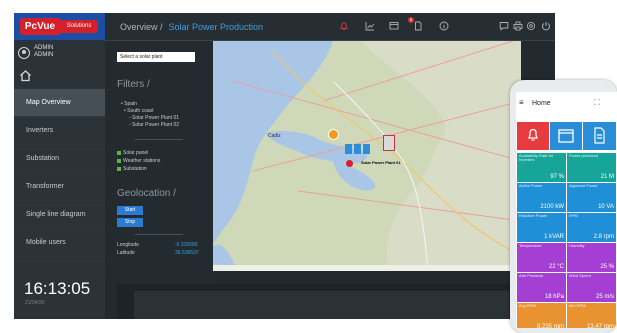 This screenshot has height=333, width=617. Describe the element at coordinates (584, 155) in the screenshot. I see `metric-label: Power produced` at that location.